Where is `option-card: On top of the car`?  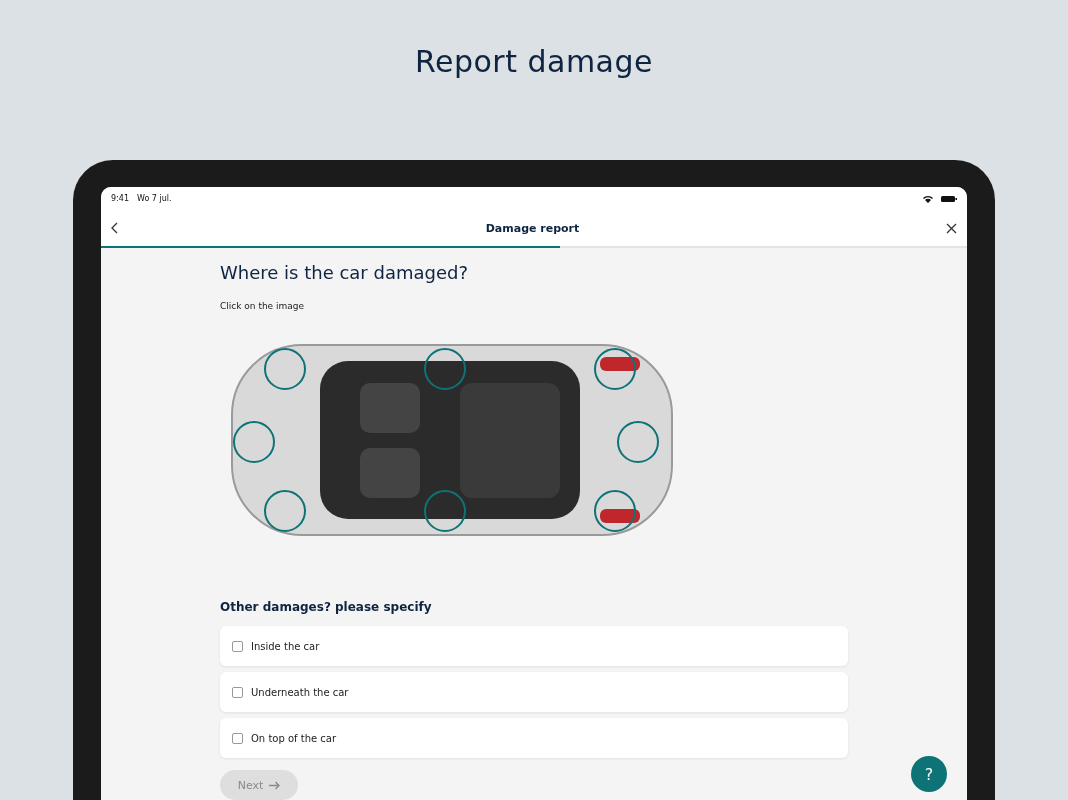
option-card: On top of the car is located at coordinates (534, 738).